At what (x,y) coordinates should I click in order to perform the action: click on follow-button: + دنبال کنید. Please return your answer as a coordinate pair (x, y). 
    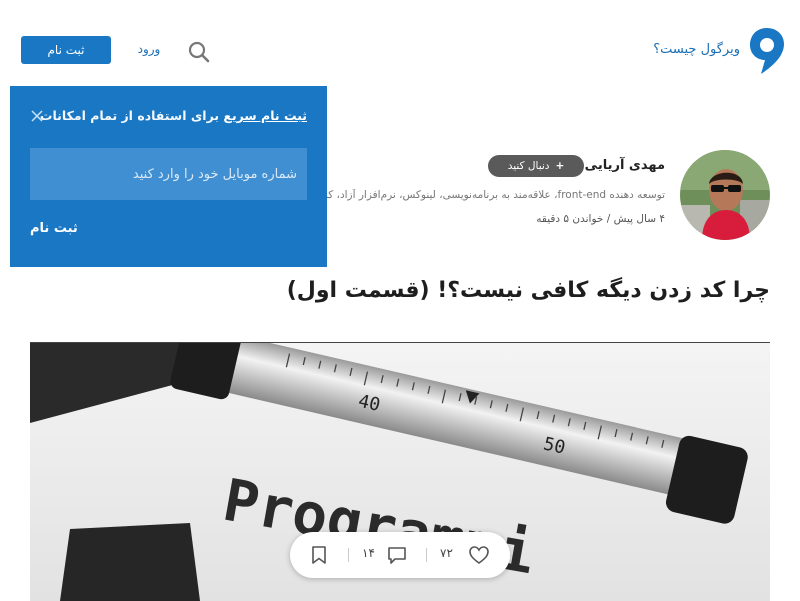
    Looking at the image, I should click on (536, 166).